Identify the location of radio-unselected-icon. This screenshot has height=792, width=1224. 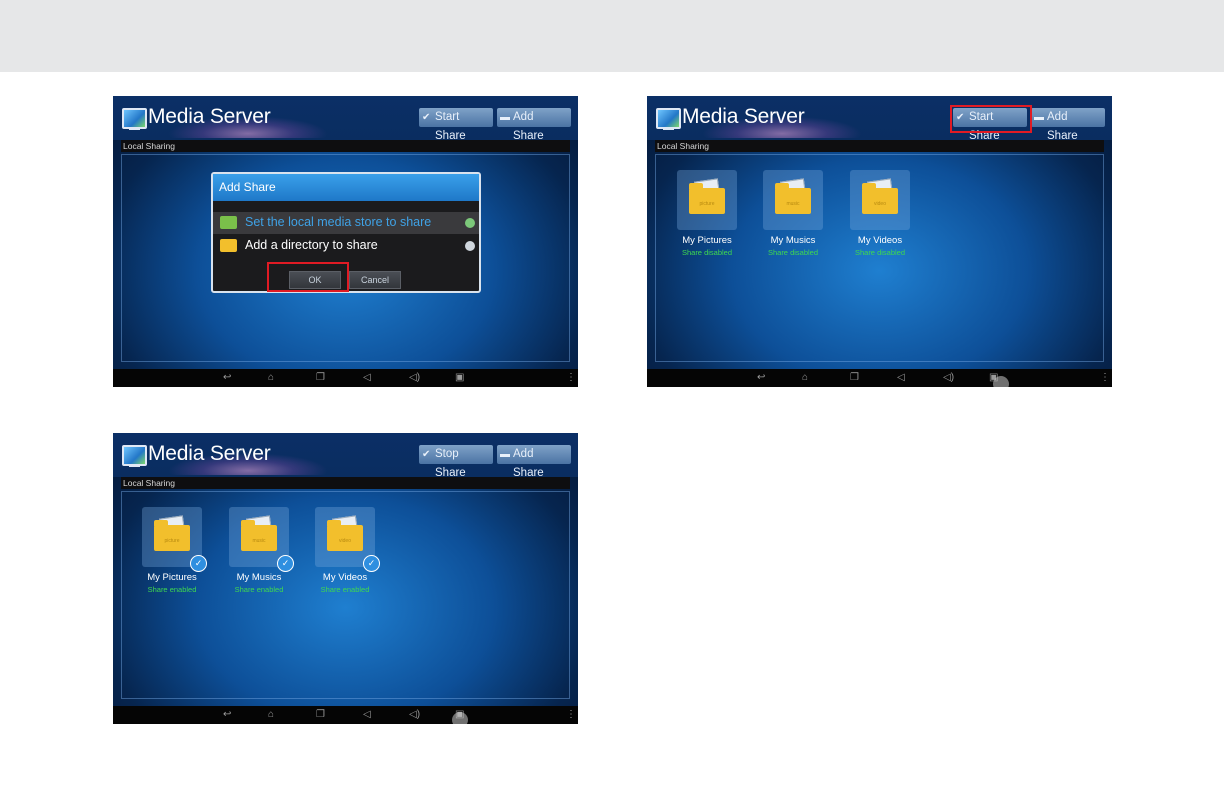
(470, 246).